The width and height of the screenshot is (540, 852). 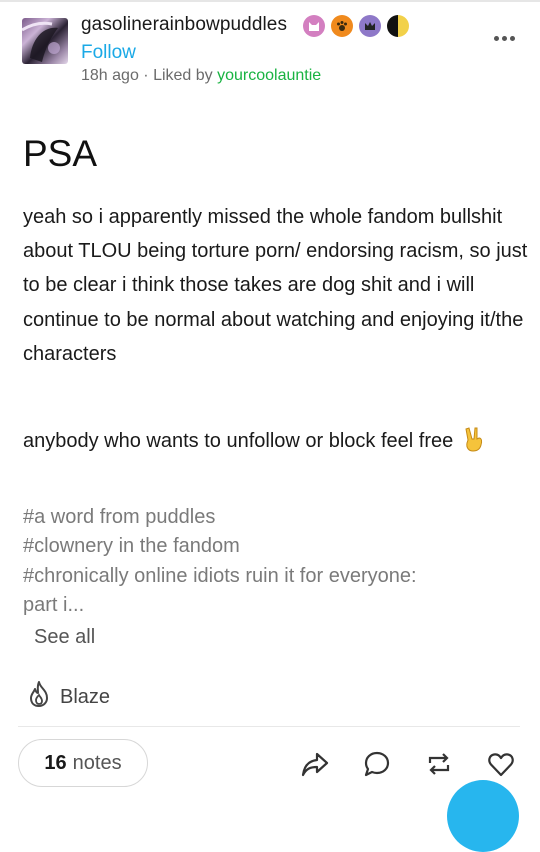 I want to click on user-badges, so click(x=356, y=27).